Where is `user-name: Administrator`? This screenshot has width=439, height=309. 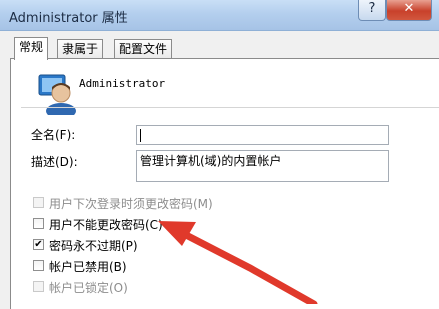 user-name: Administrator is located at coordinates (122, 83).